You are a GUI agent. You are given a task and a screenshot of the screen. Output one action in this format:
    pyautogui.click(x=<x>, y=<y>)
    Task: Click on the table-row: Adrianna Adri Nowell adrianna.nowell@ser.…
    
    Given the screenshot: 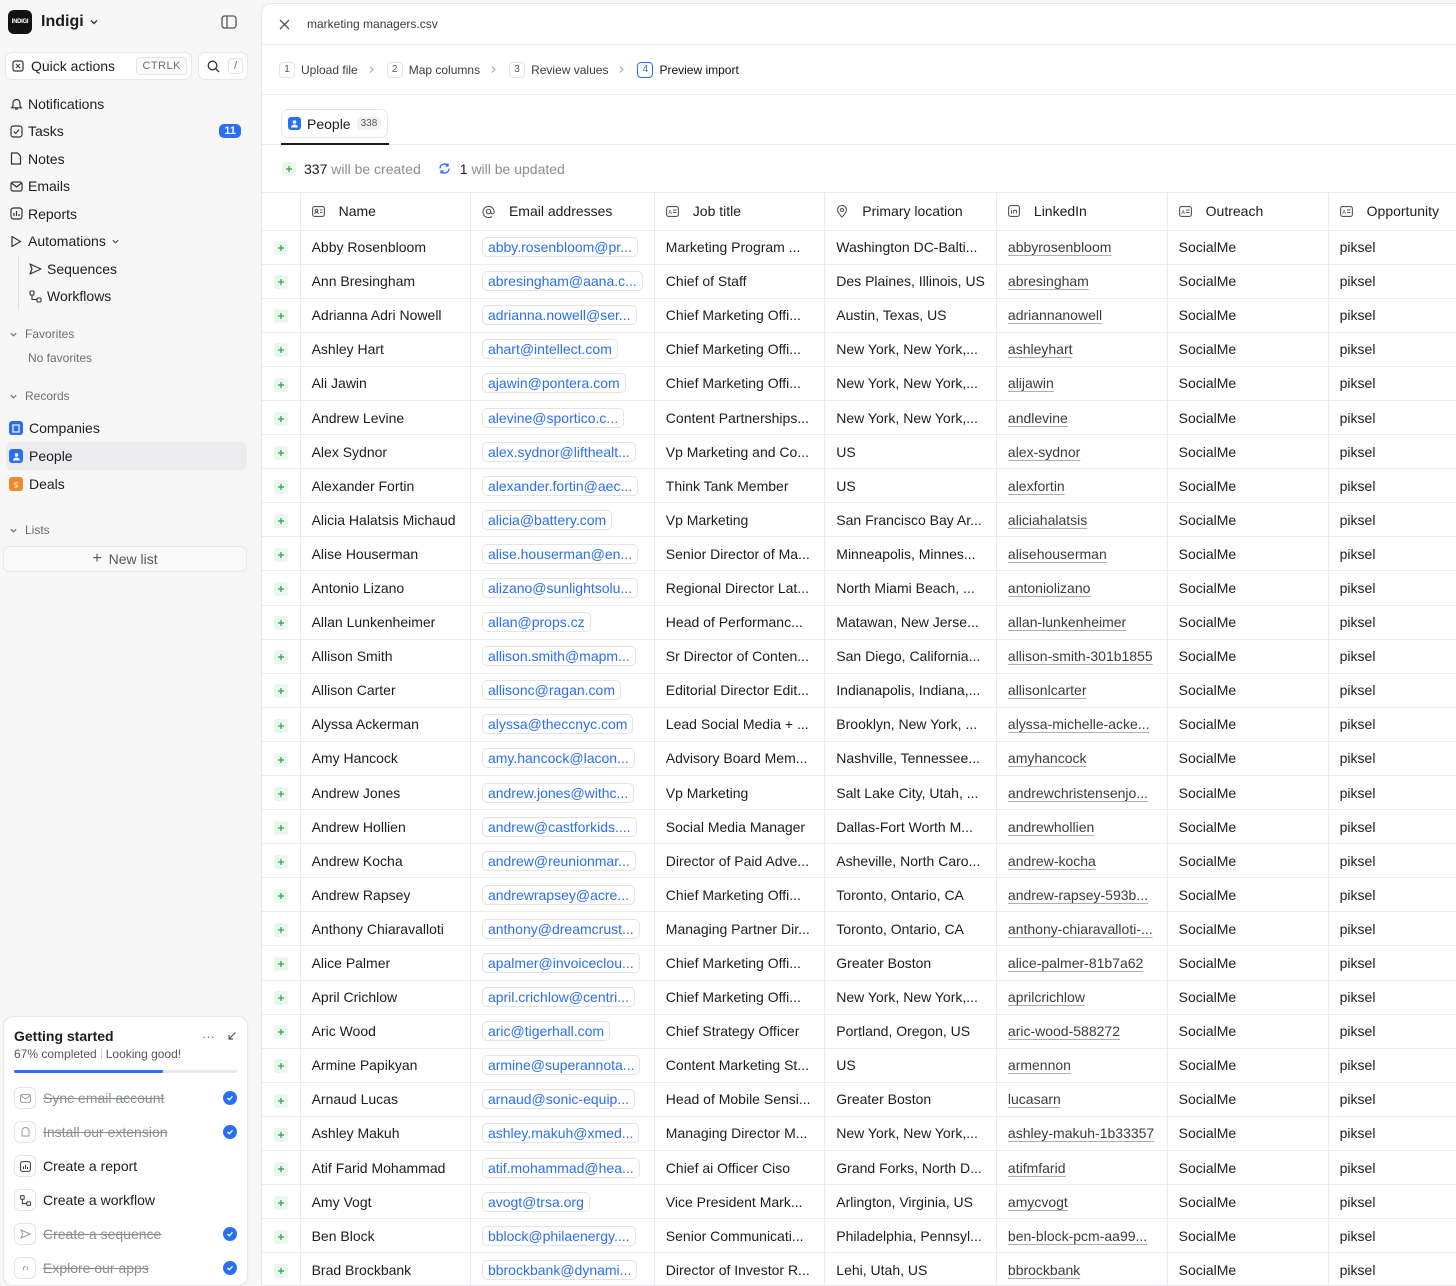 What is the action you would take?
    pyautogui.click(x=859, y=315)
    